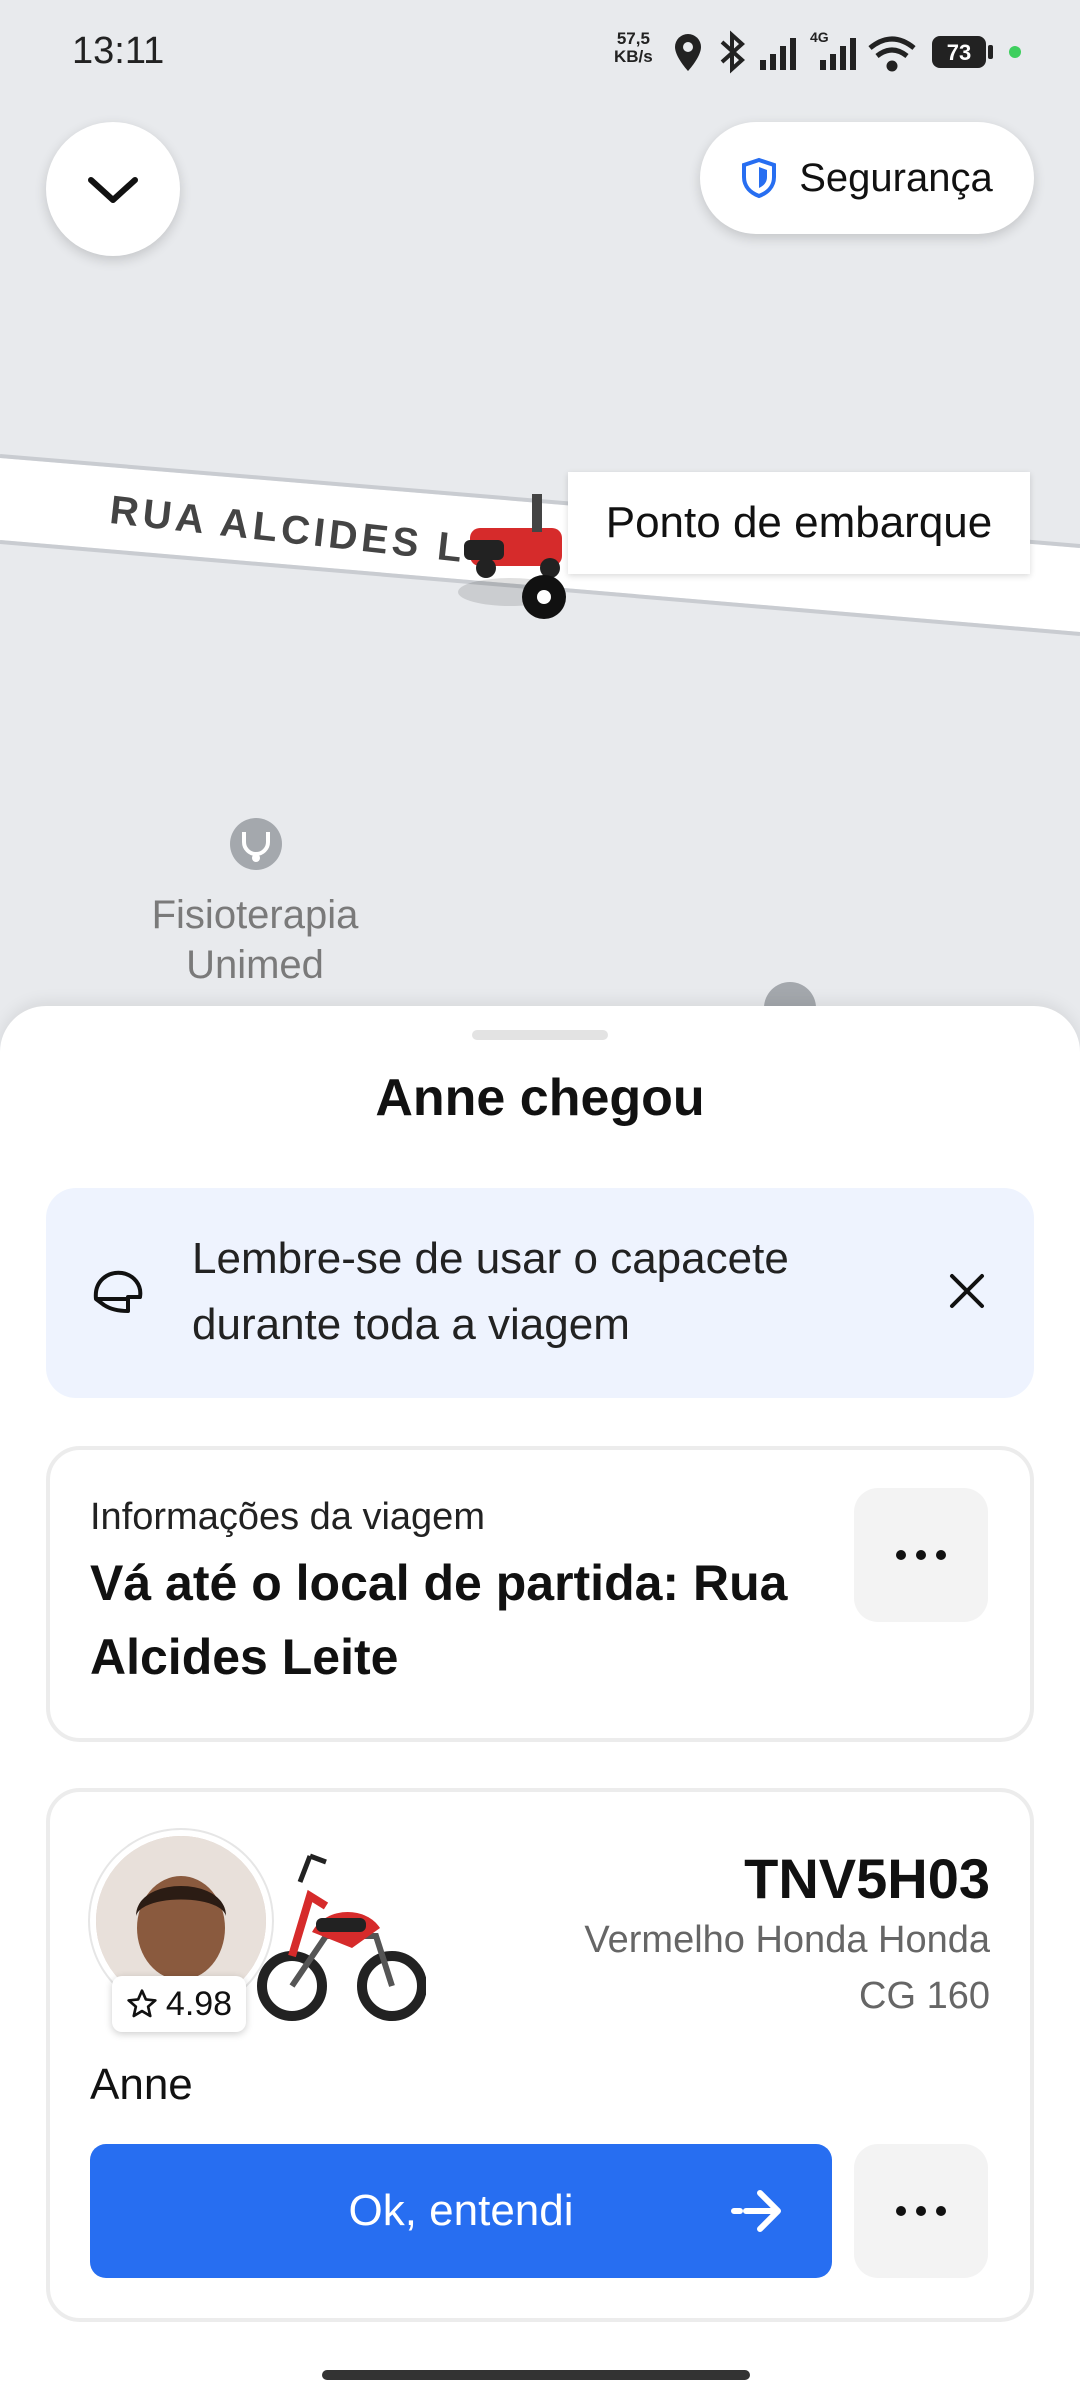  I want to click on vehicle-description: Vermelho Honda Honda CG 160, so click(787, 1968).